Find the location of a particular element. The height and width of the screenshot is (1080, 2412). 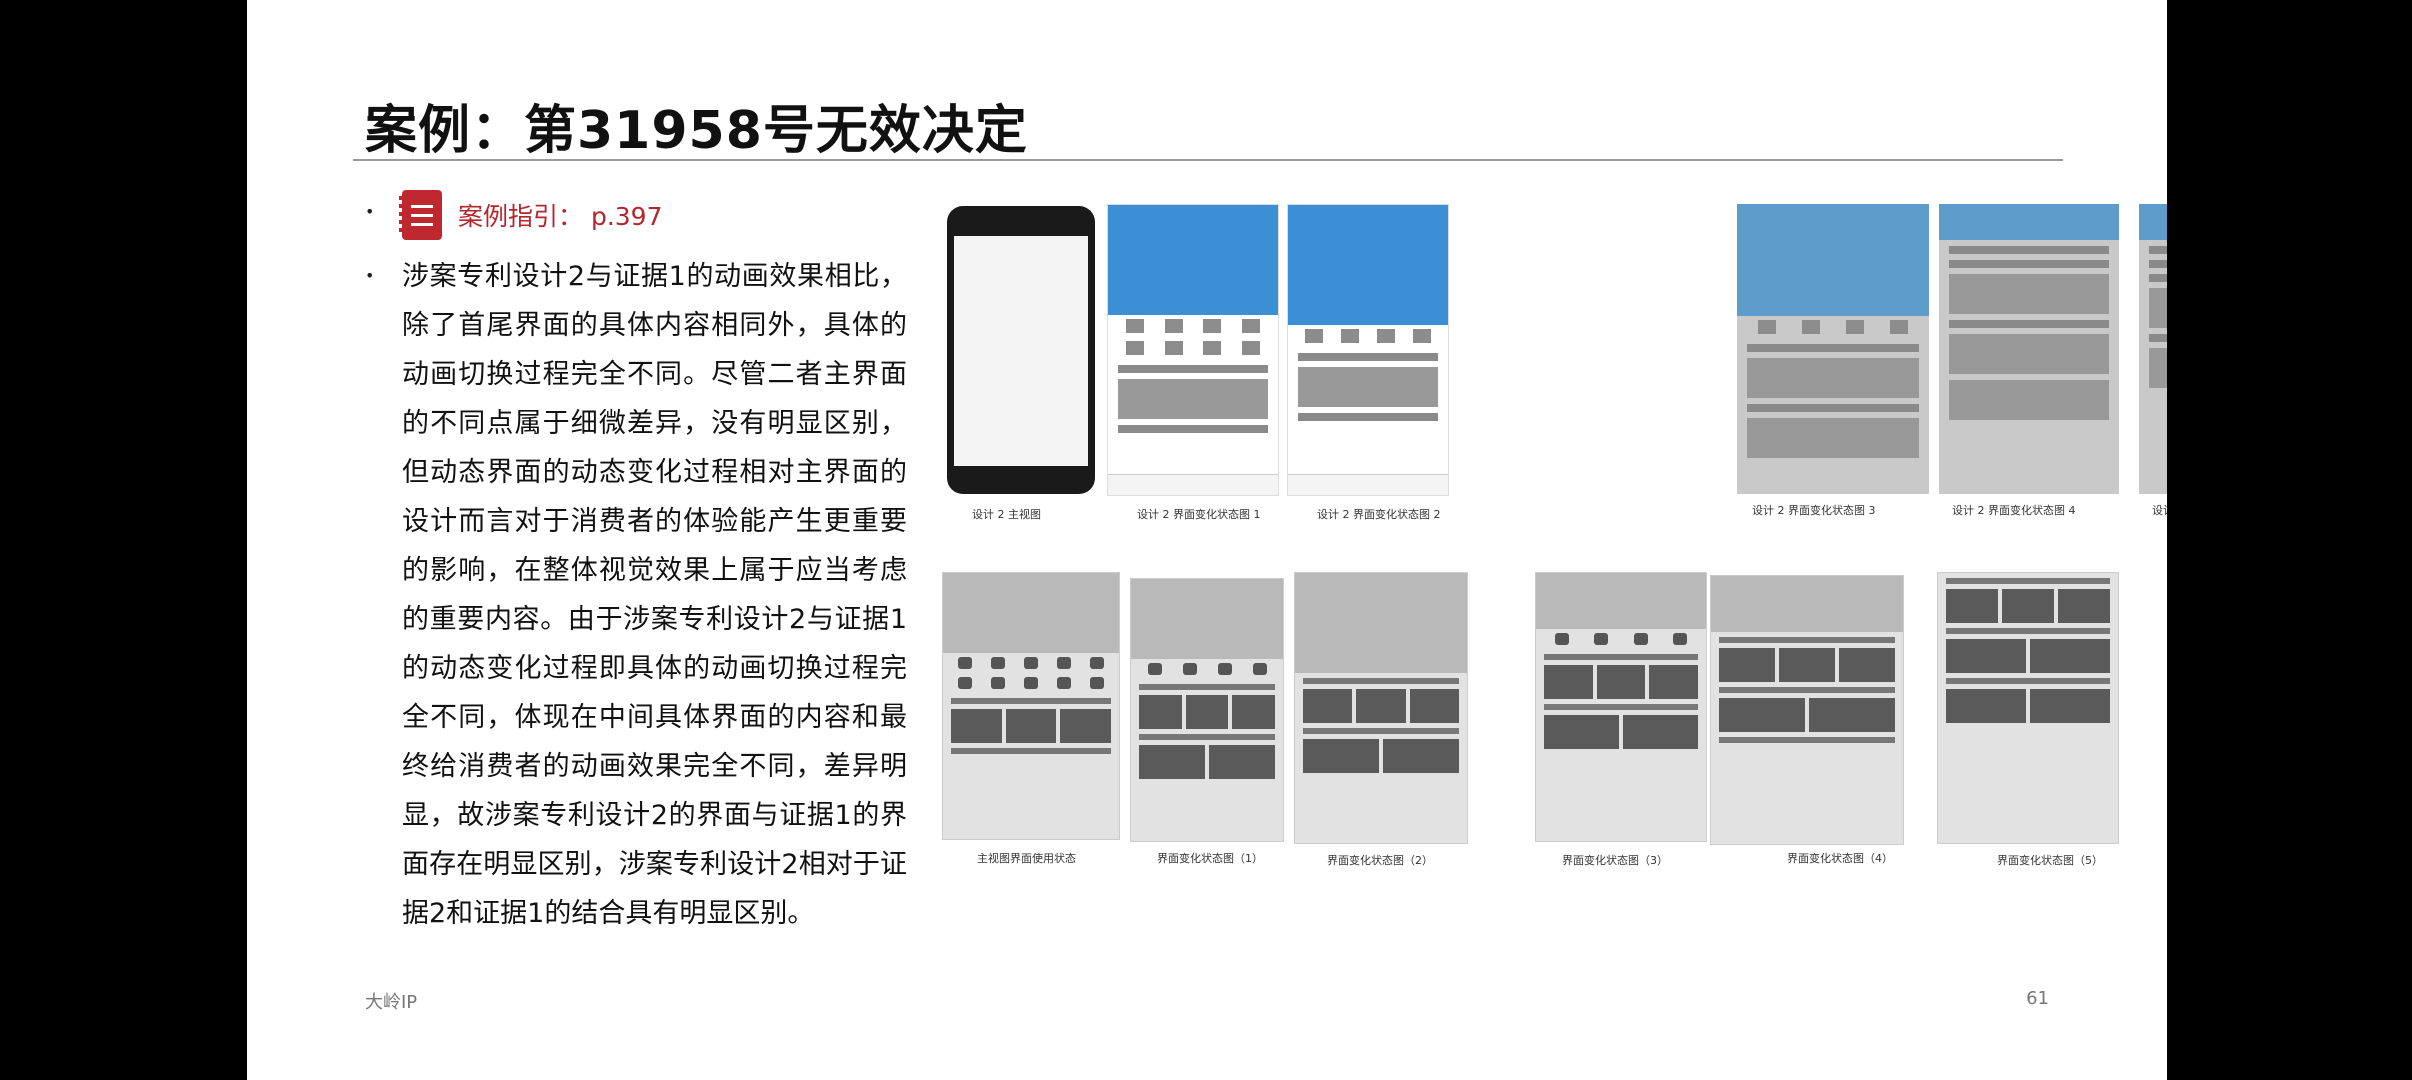

case-guide: 案例指引： p.397 is located at coordinates (532, 215).